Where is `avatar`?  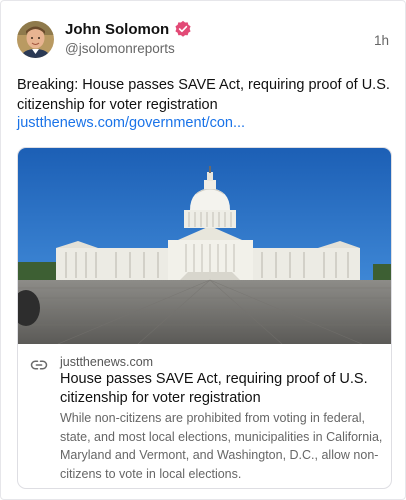
avatar is located at coordinates (35, 39).